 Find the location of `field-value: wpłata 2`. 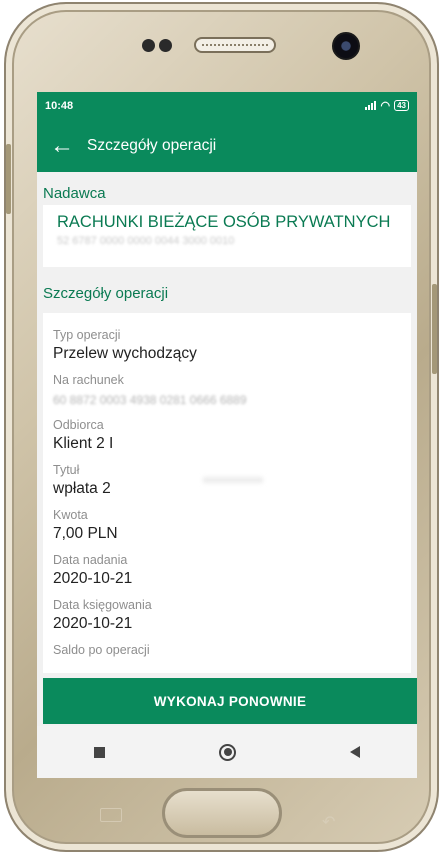

field-value: wpłata 2 is located at coordinates (82, 488).